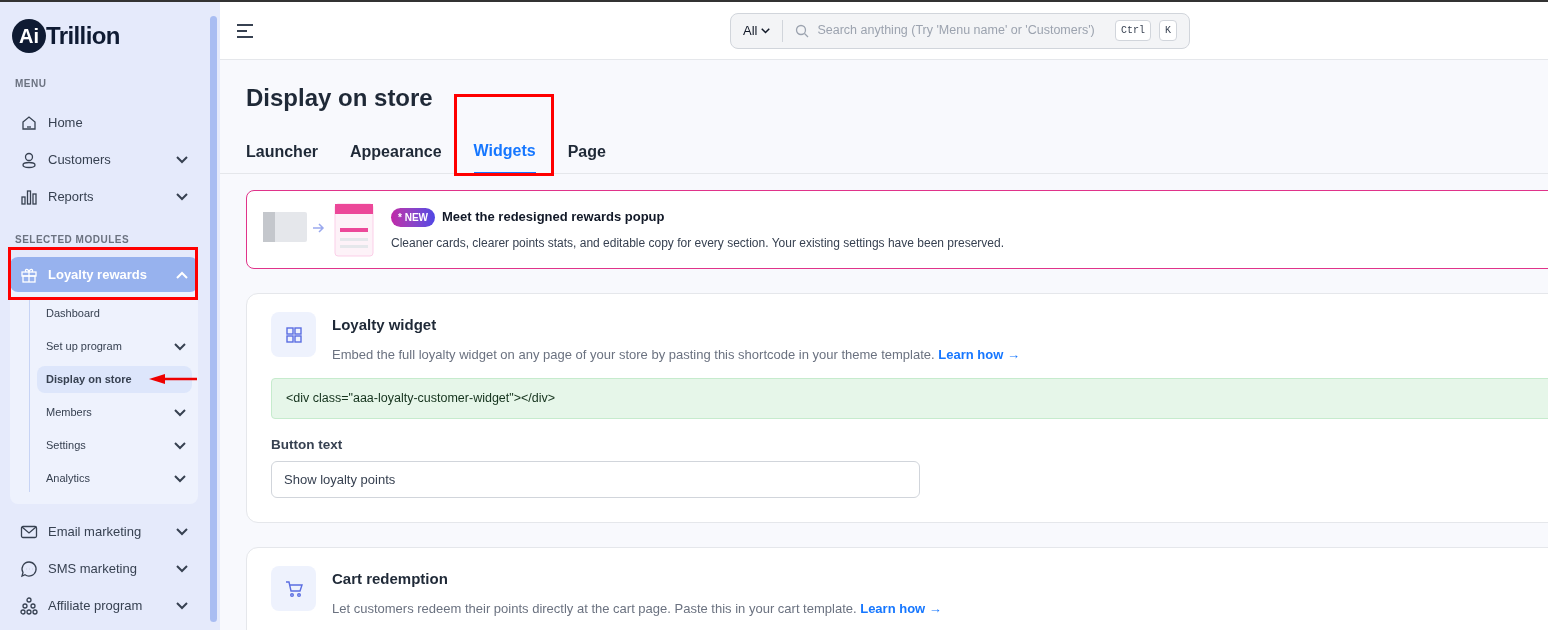  What do you see at coordinates (104, 568) in the screenshot?
I see `sidebar-item: SMS marketing` at bounding box center [104, 568].